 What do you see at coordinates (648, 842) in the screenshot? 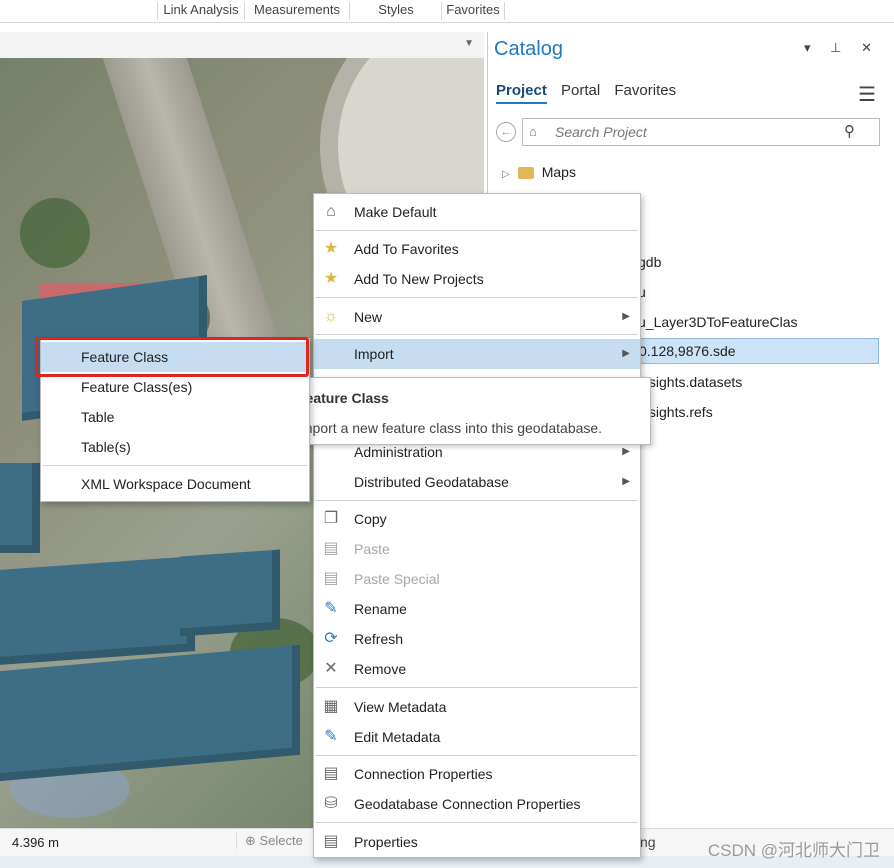
I see `status-right-text: ng` at bounding box center [648, 842].